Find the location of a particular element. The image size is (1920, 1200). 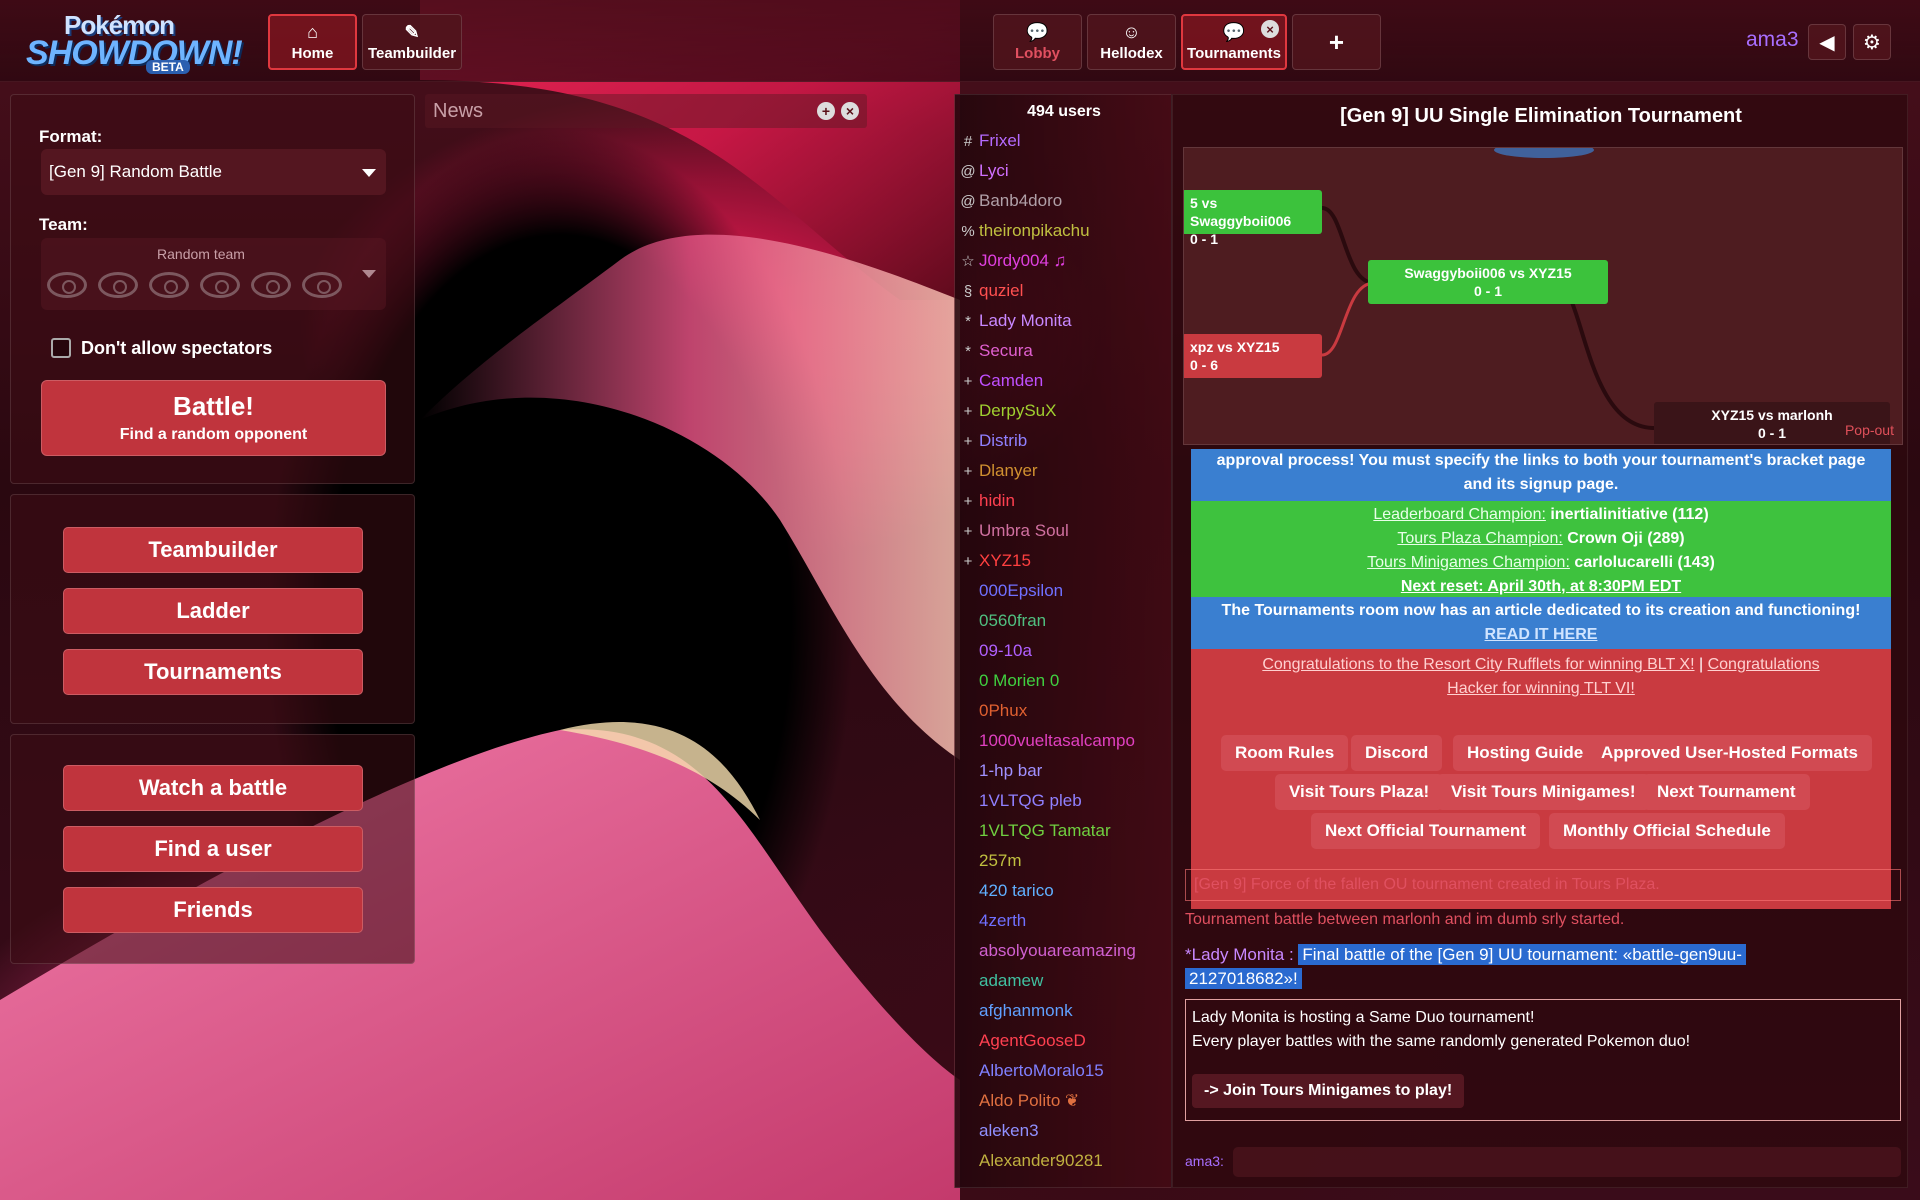

app-logo: Pokémon SHOWDOWN! BETA is located at coordinates (136, 41).